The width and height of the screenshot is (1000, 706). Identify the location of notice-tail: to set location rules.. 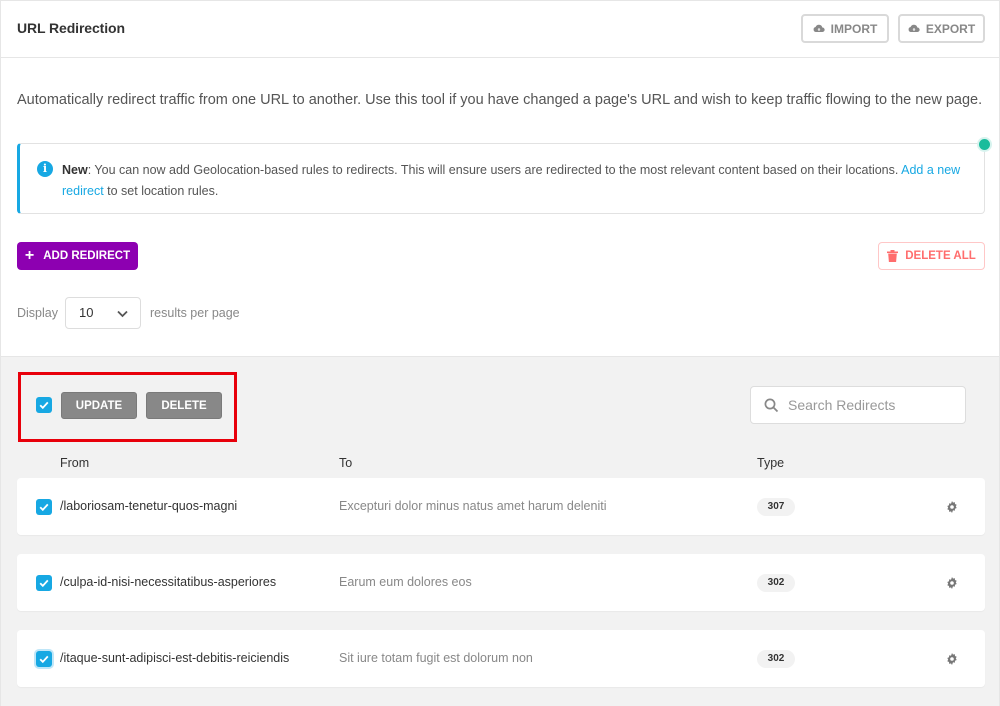
(161, 191).